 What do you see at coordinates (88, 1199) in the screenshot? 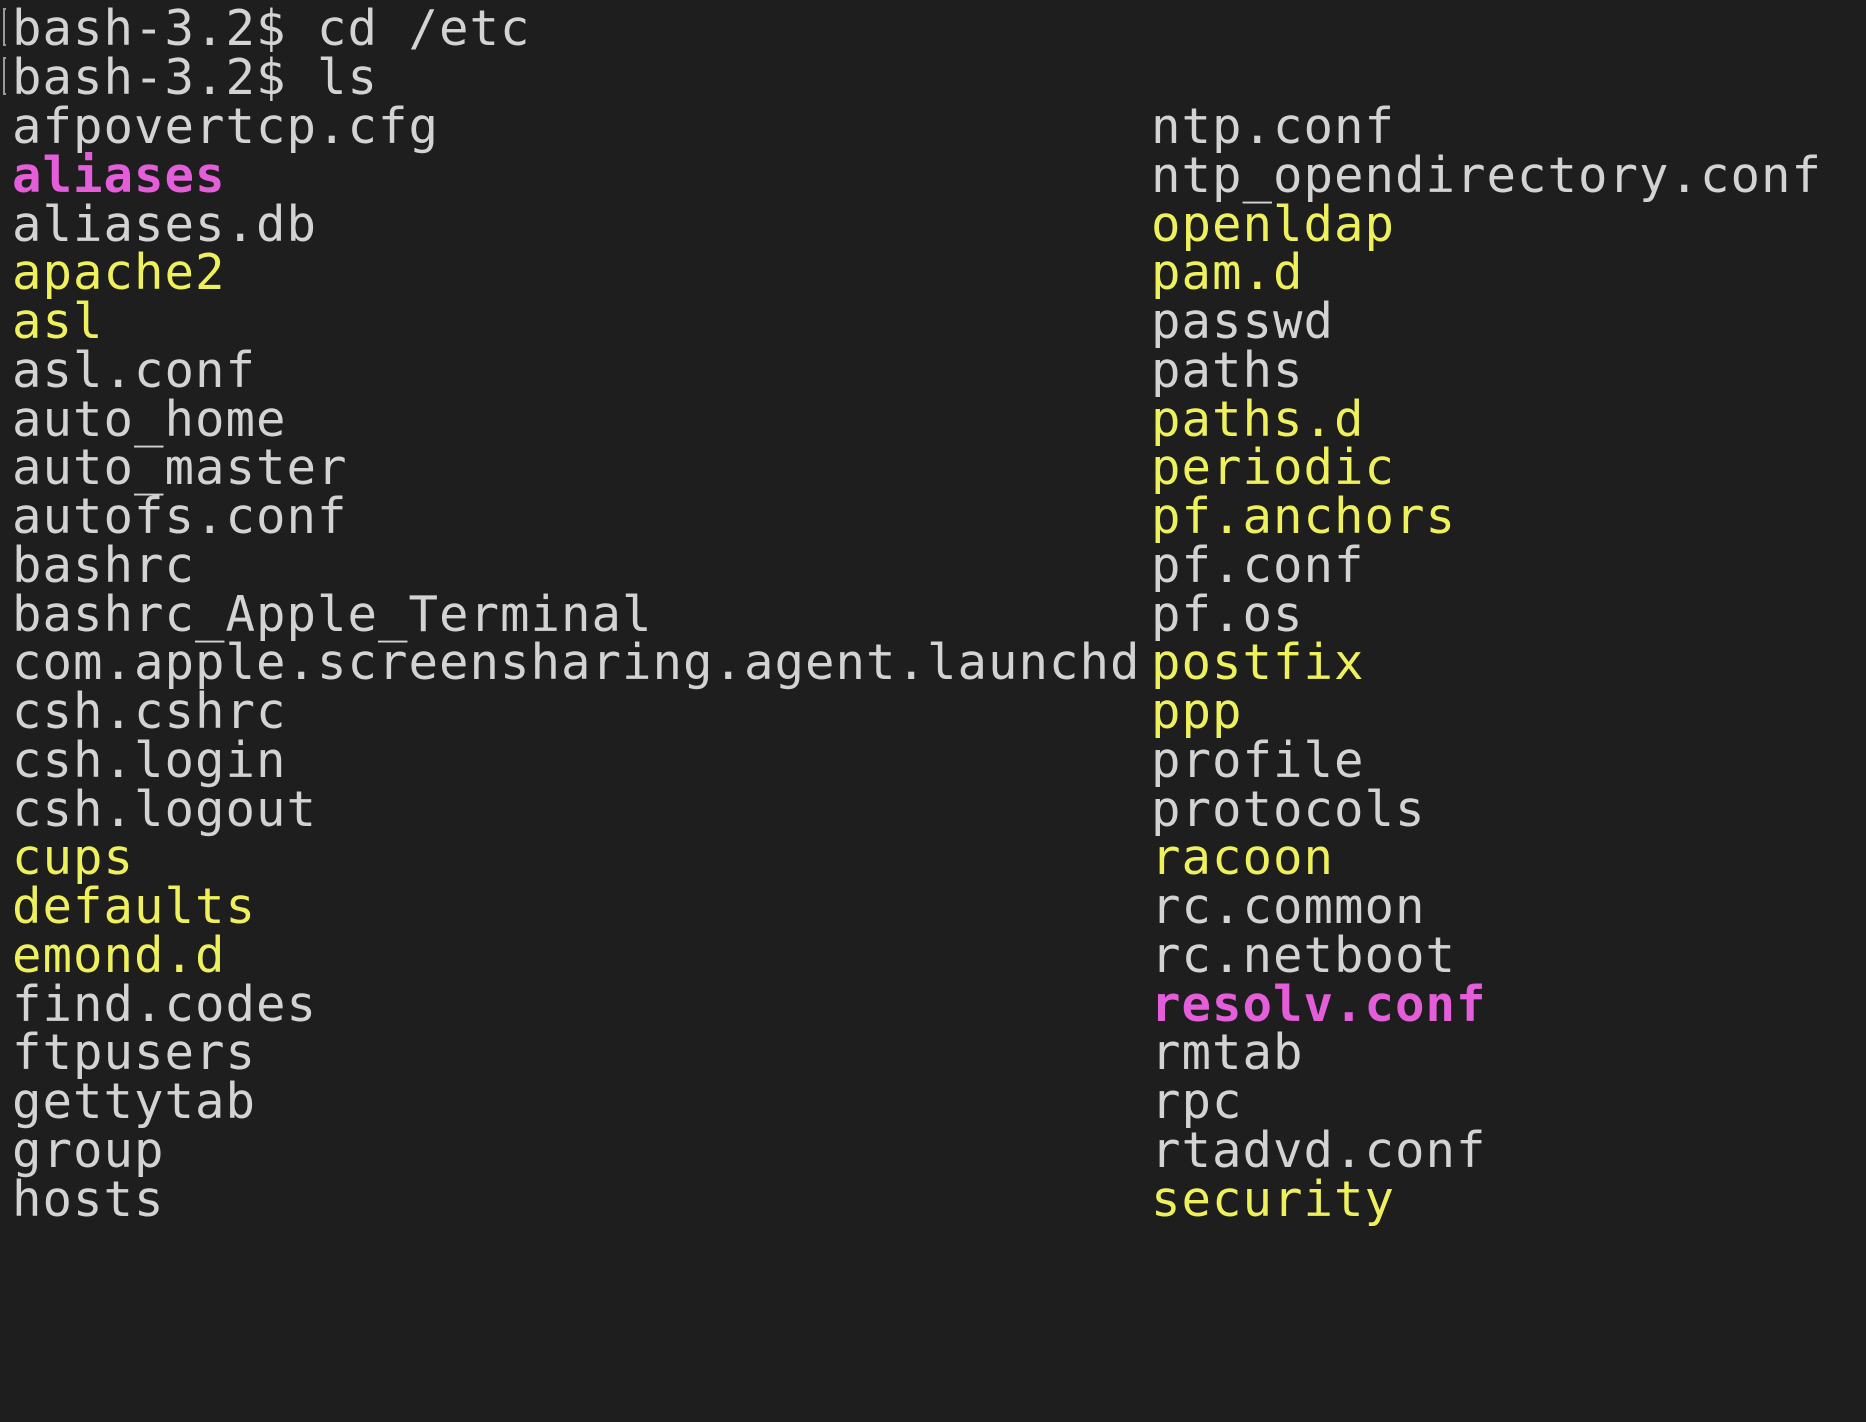
I see `left-entry-file: hosts` at bounding box center [88, 1199].